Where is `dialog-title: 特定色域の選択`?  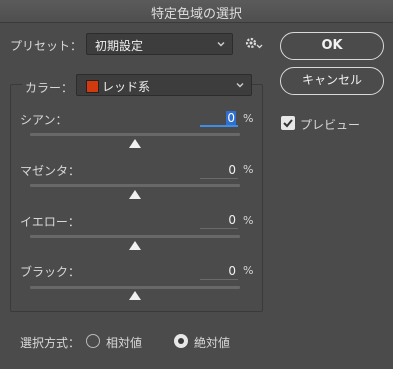
dialog-title: 特定色域の選択 is located at coordinates (196, 14).